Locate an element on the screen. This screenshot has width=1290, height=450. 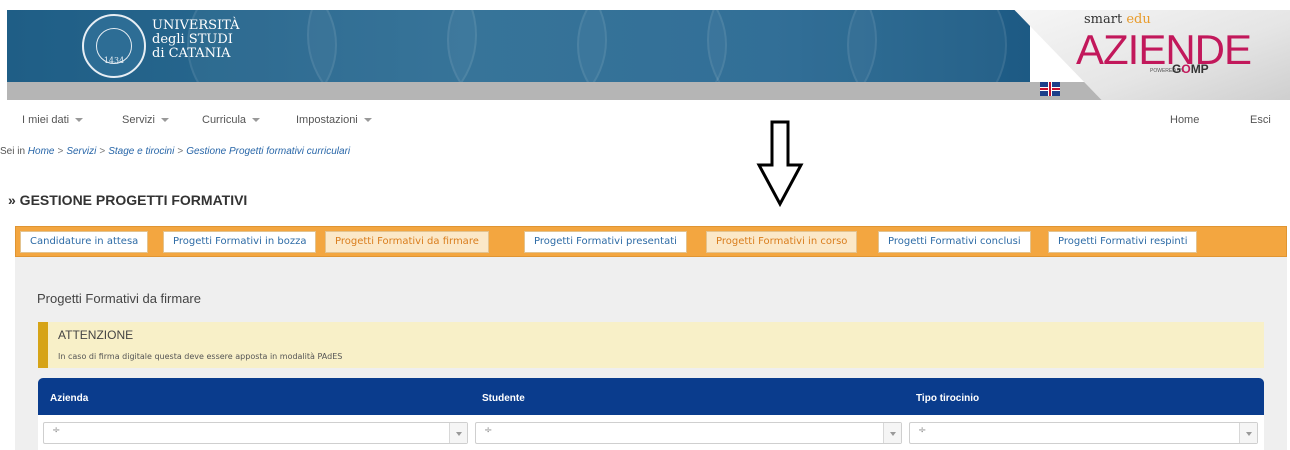
page-title: » GESTIONE PROGETTI FORMATIVI is located at coordinates (128, 200).